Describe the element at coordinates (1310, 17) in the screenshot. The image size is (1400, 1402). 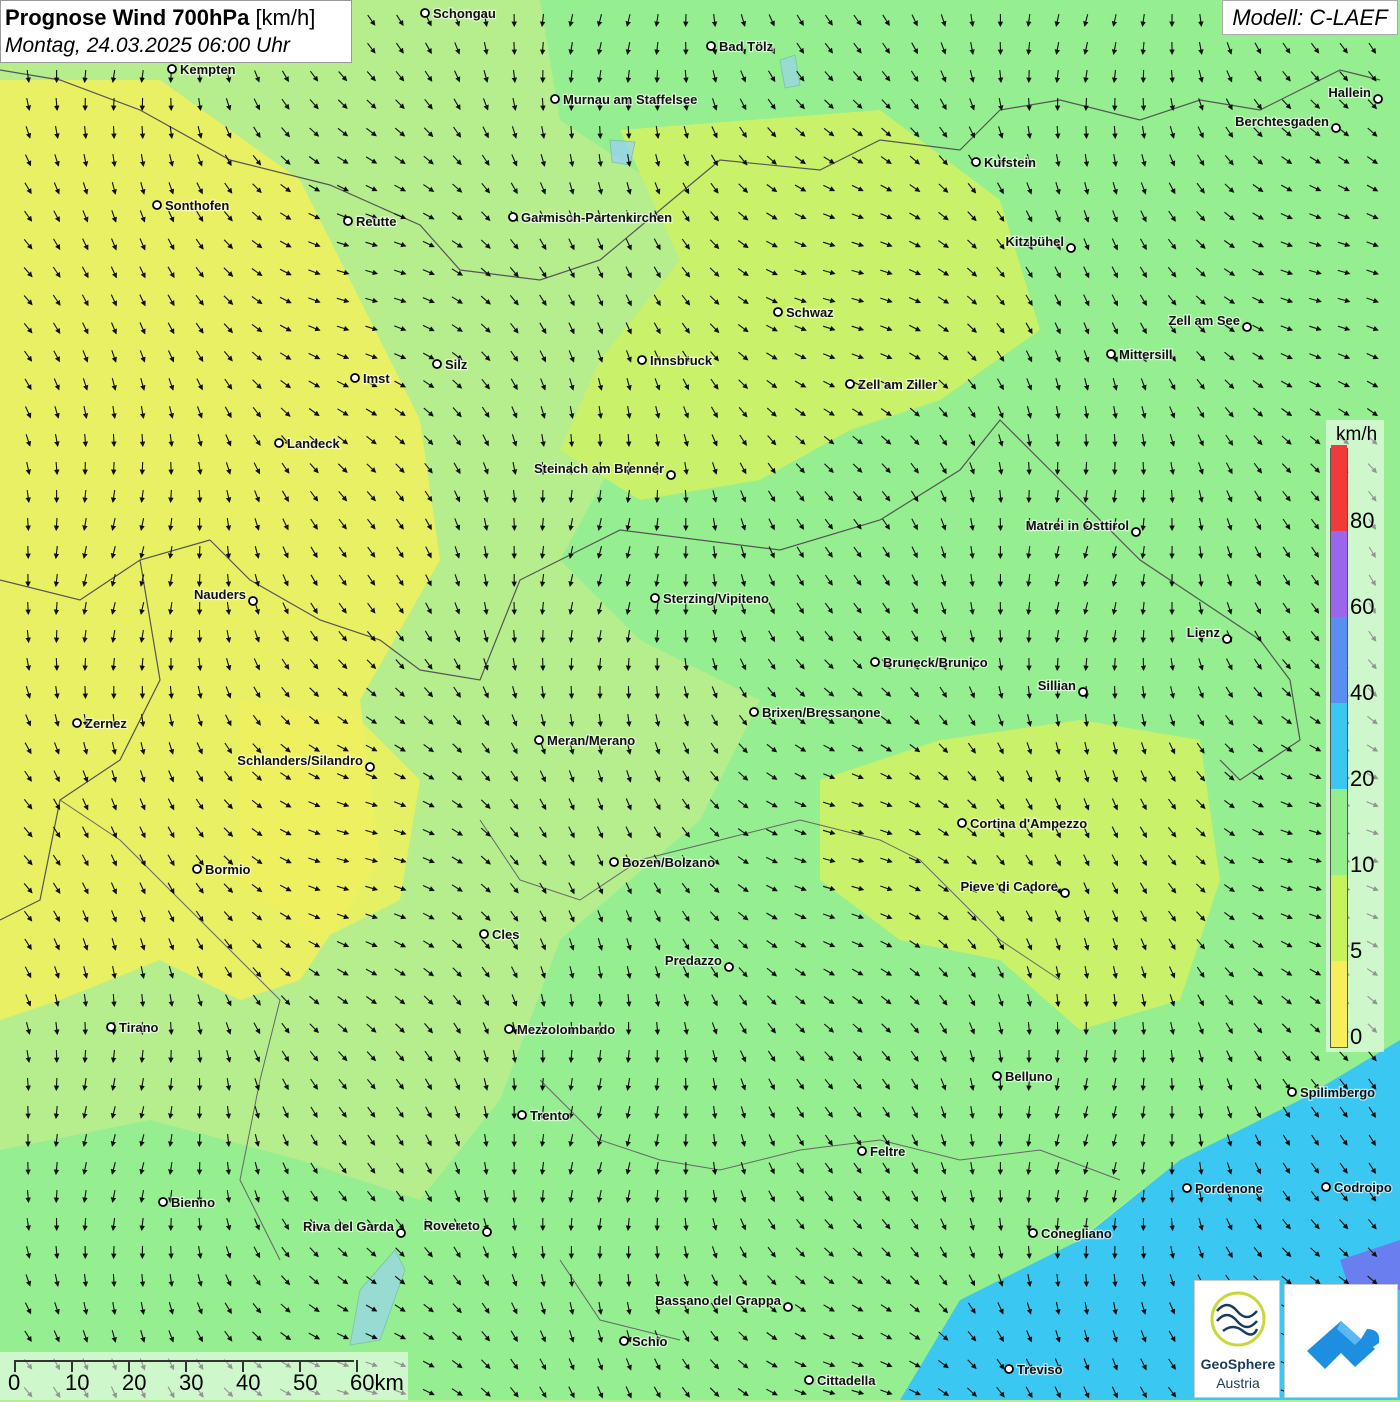
I see `model-label: Modell: C-LAEF` at that location.